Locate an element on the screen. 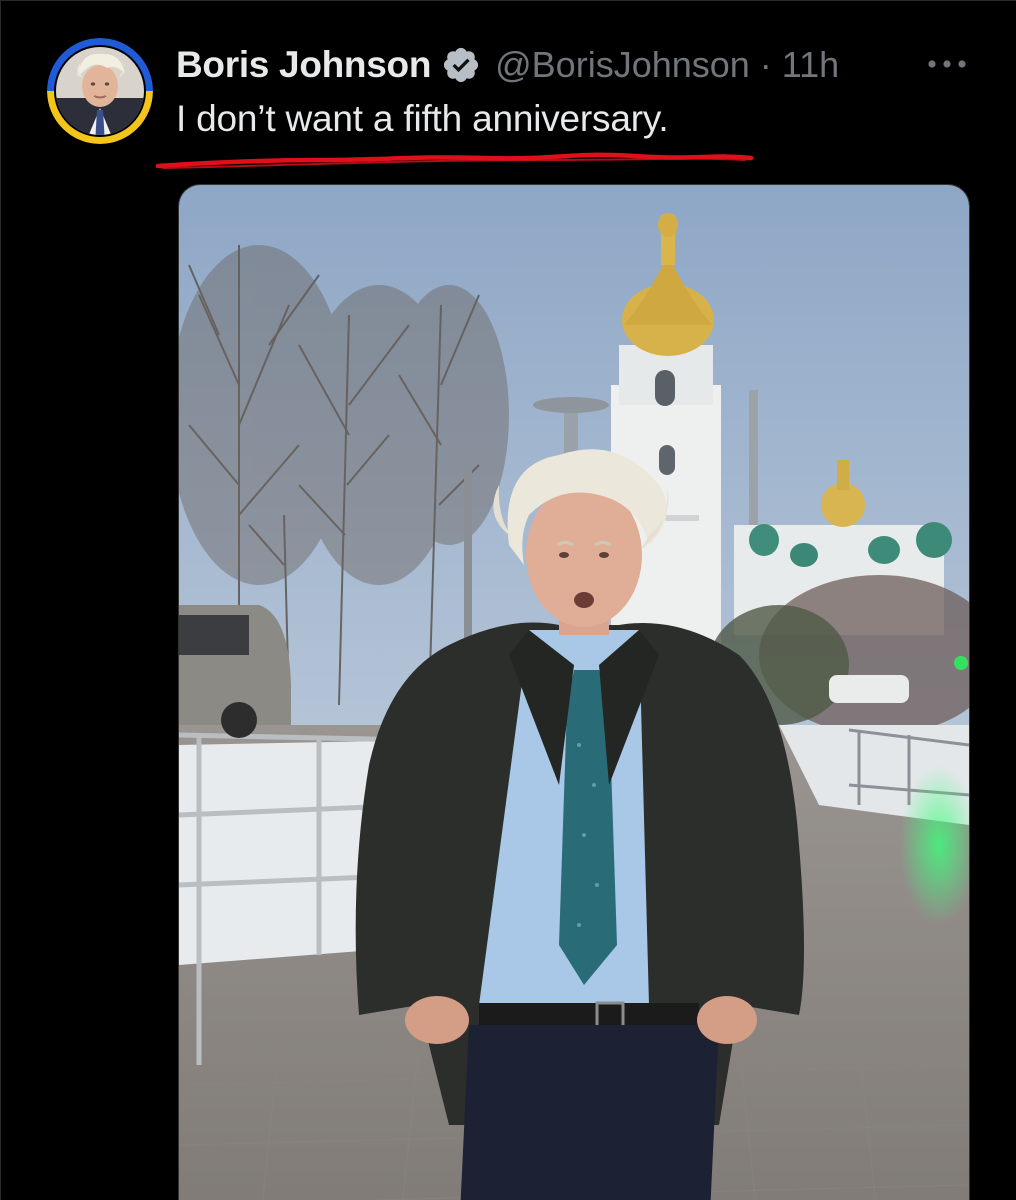 The height and width of the screenshot is (1200, 1016). top-divider is located at coordinates (508, 0).